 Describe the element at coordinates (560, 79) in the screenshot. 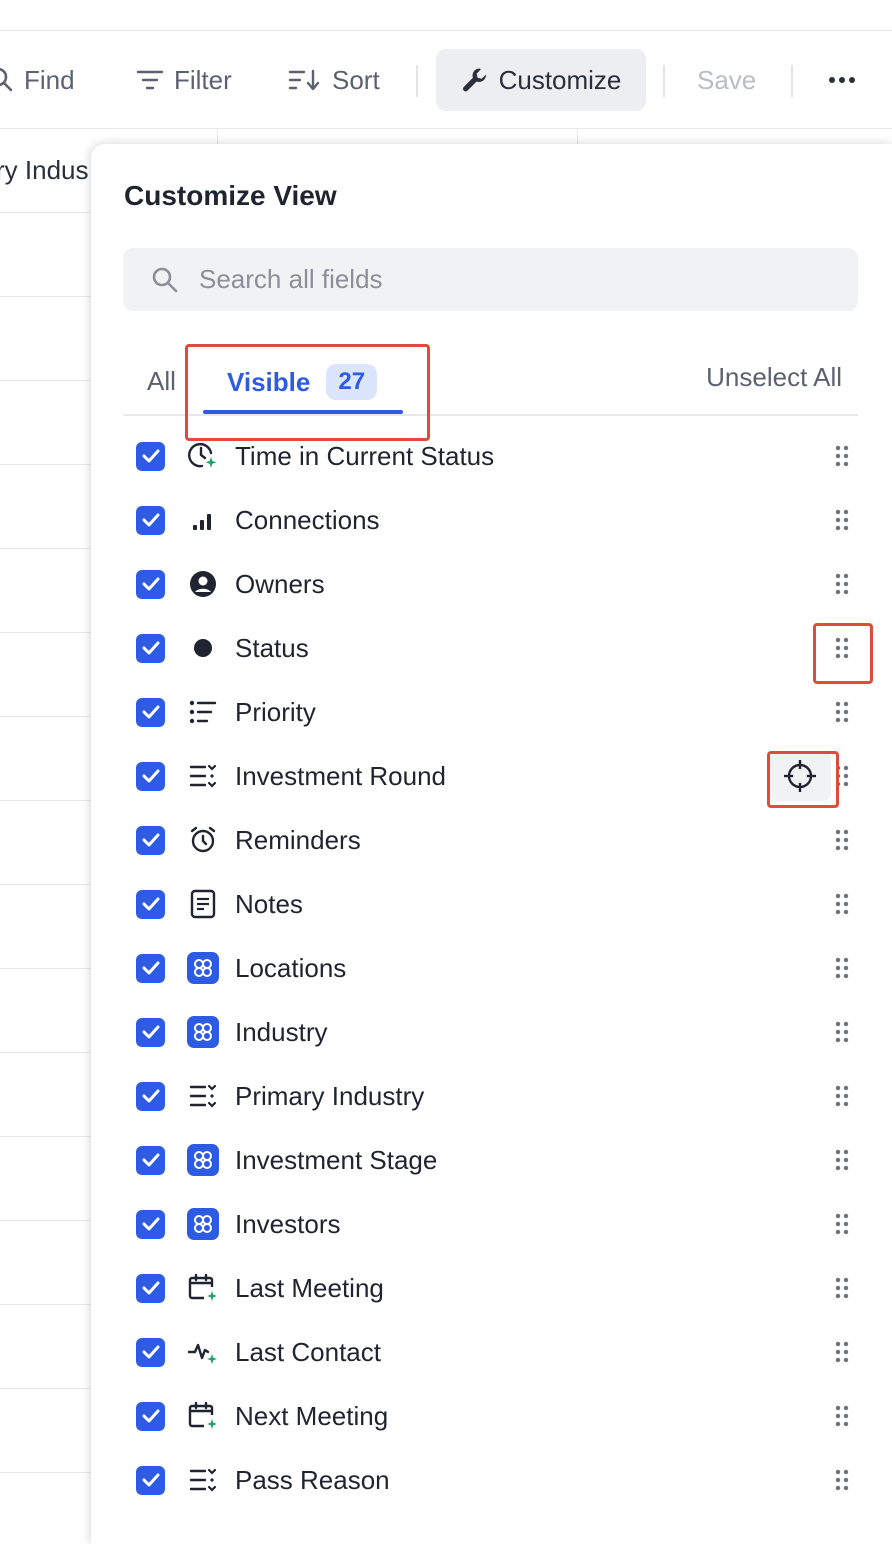

I see `customize-label: Customize` at that location.